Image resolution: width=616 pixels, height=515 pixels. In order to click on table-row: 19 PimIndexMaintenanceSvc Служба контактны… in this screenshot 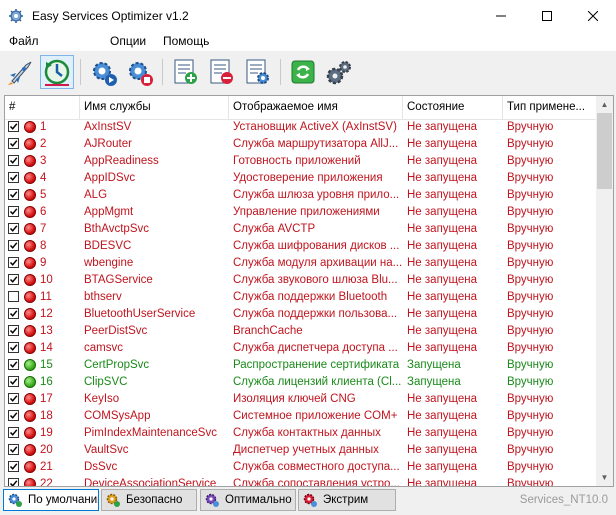, I will do `click(301, 433)`.